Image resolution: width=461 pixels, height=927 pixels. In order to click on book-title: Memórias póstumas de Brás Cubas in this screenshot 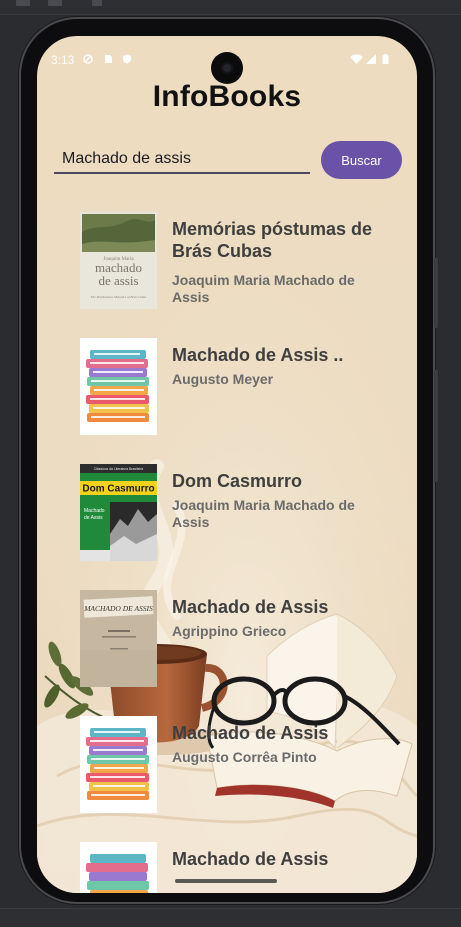, I will do `click(272, 240)`.